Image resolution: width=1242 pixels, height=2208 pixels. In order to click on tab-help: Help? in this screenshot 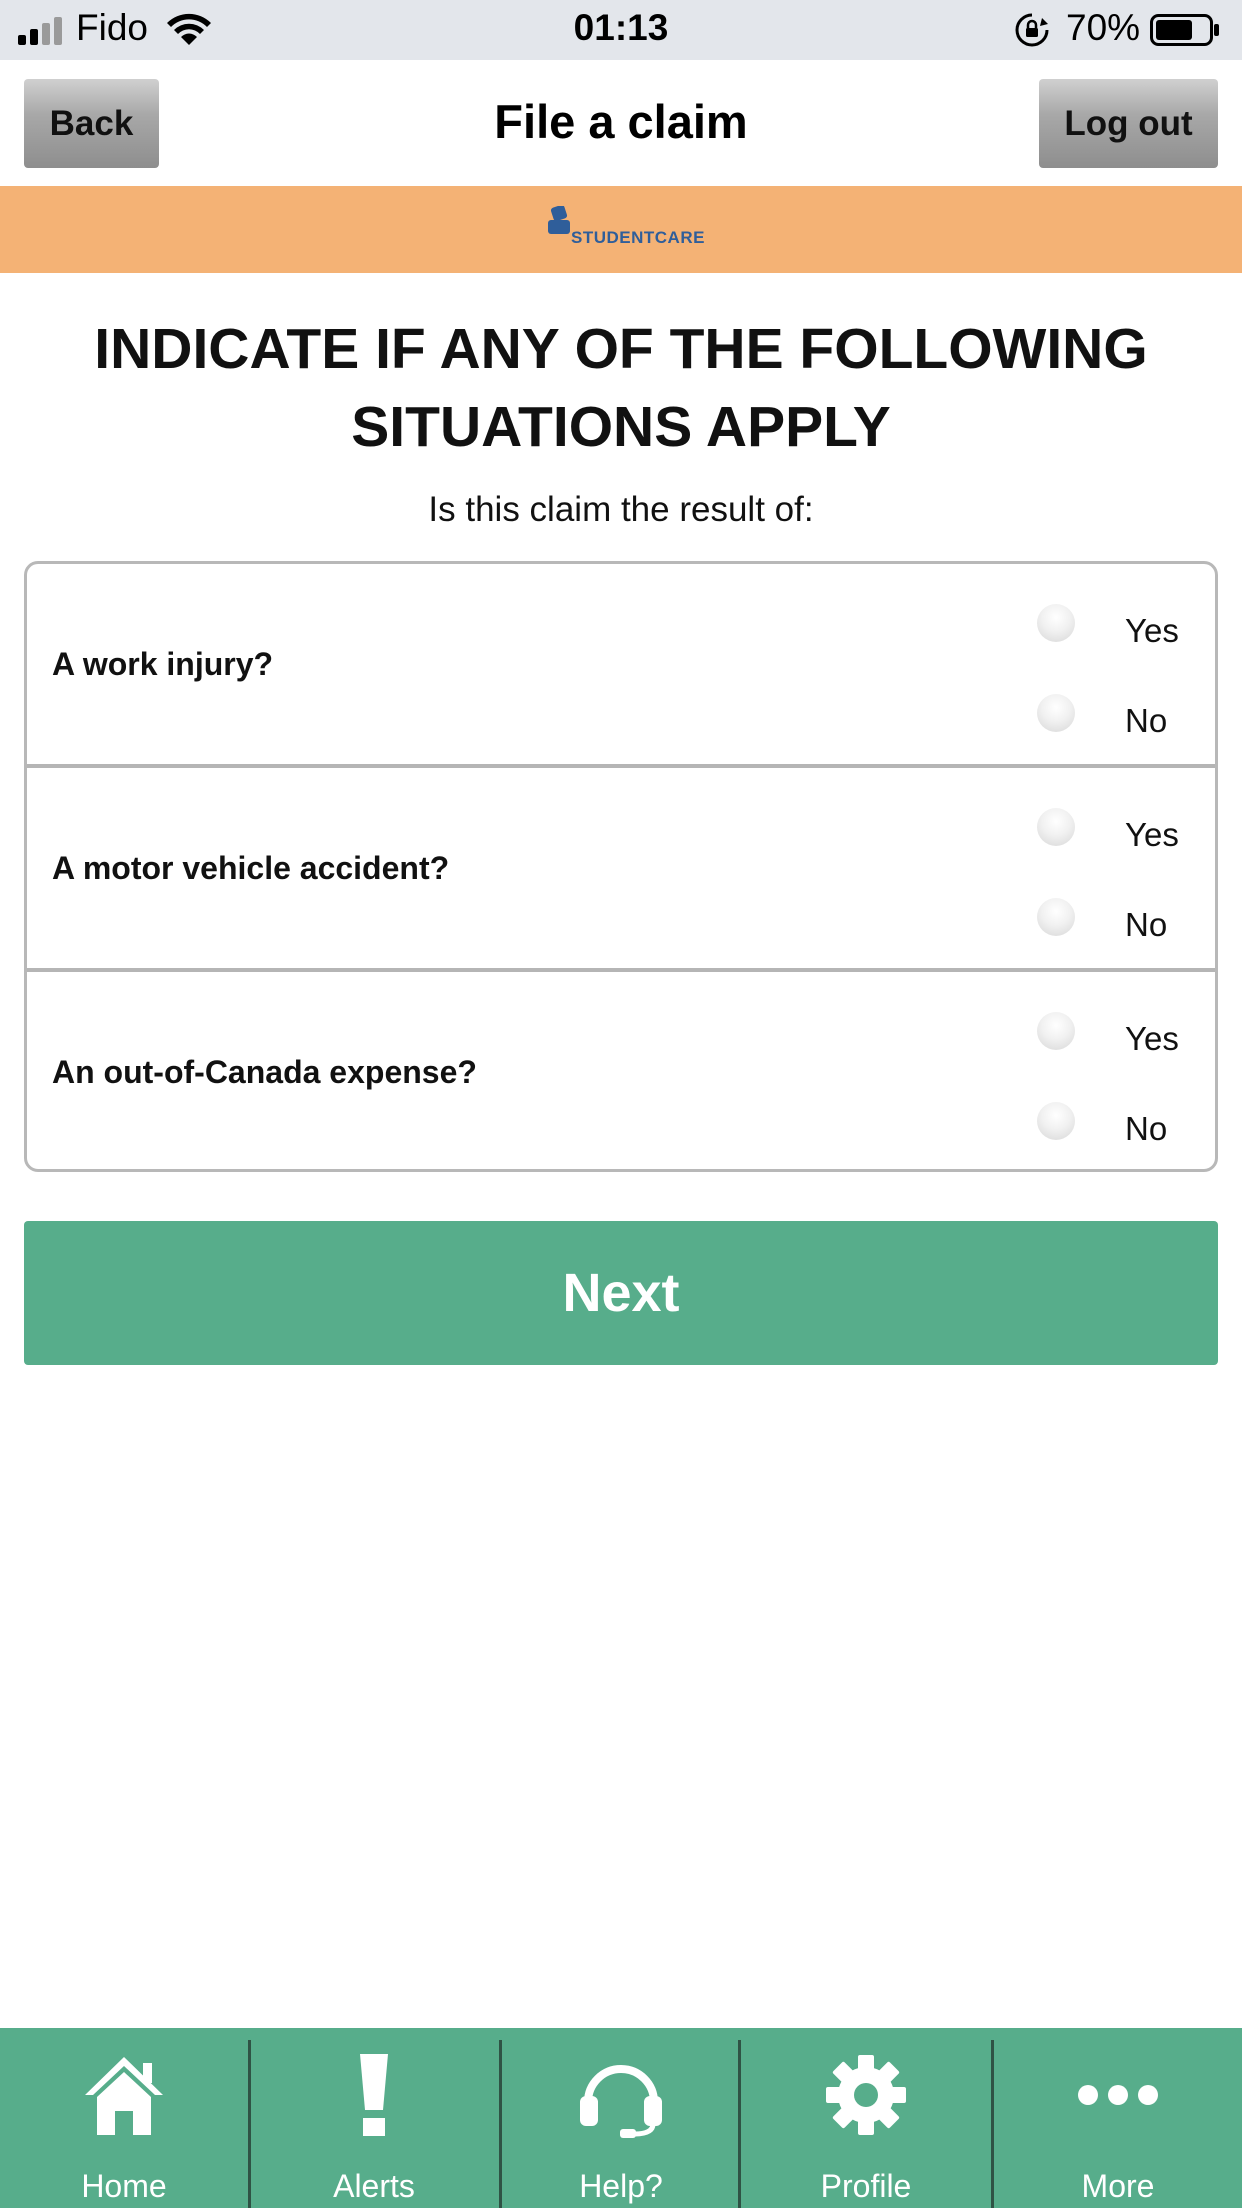, I will do `click(621, 2118)`.